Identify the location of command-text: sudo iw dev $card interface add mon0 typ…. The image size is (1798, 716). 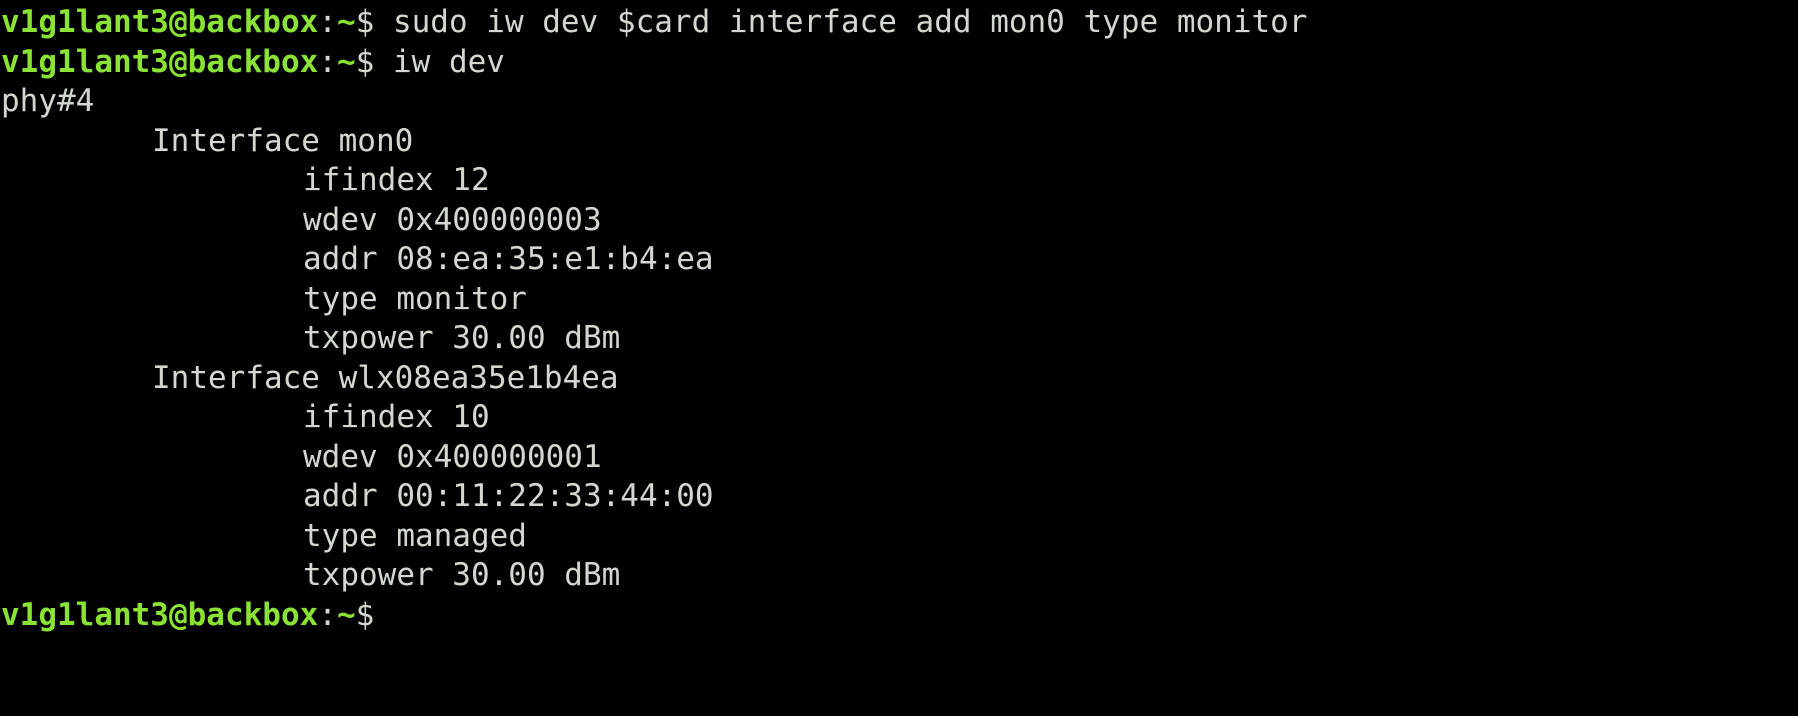
(841, 22).